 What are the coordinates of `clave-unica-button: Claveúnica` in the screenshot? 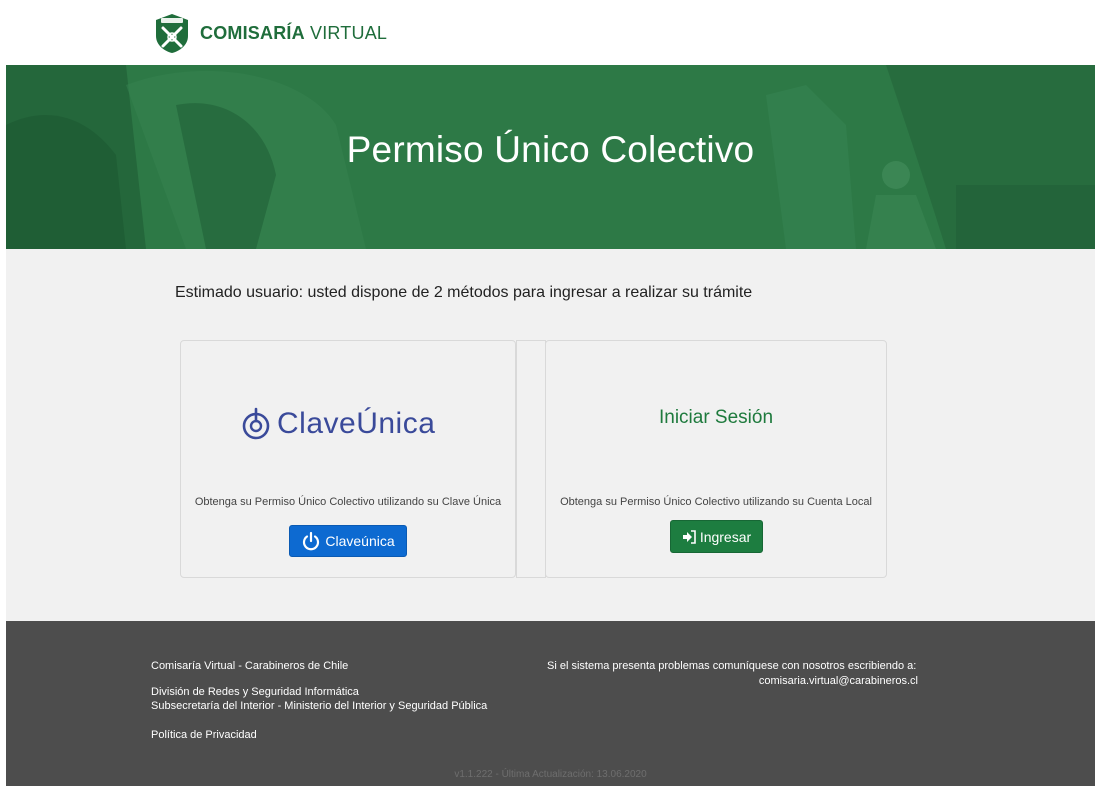 It's located at (348, 541).